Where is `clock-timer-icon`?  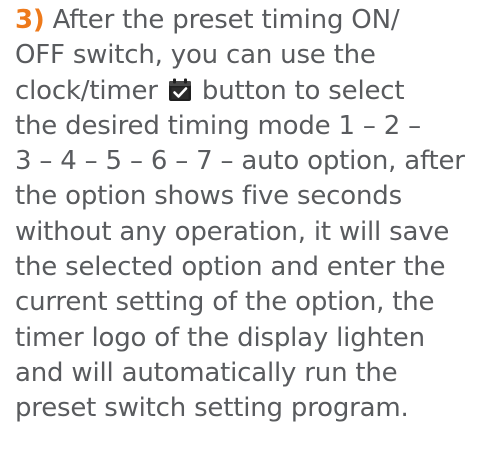 clock-timer-icon is located at coordinates (180, 89).